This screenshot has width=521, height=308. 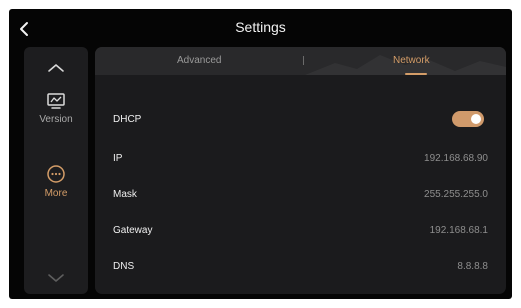 What do you see at coordinates (456, 158) in the screenshot?
I see `row-value: 192.168.68.90` at bounding box center [456, 158].